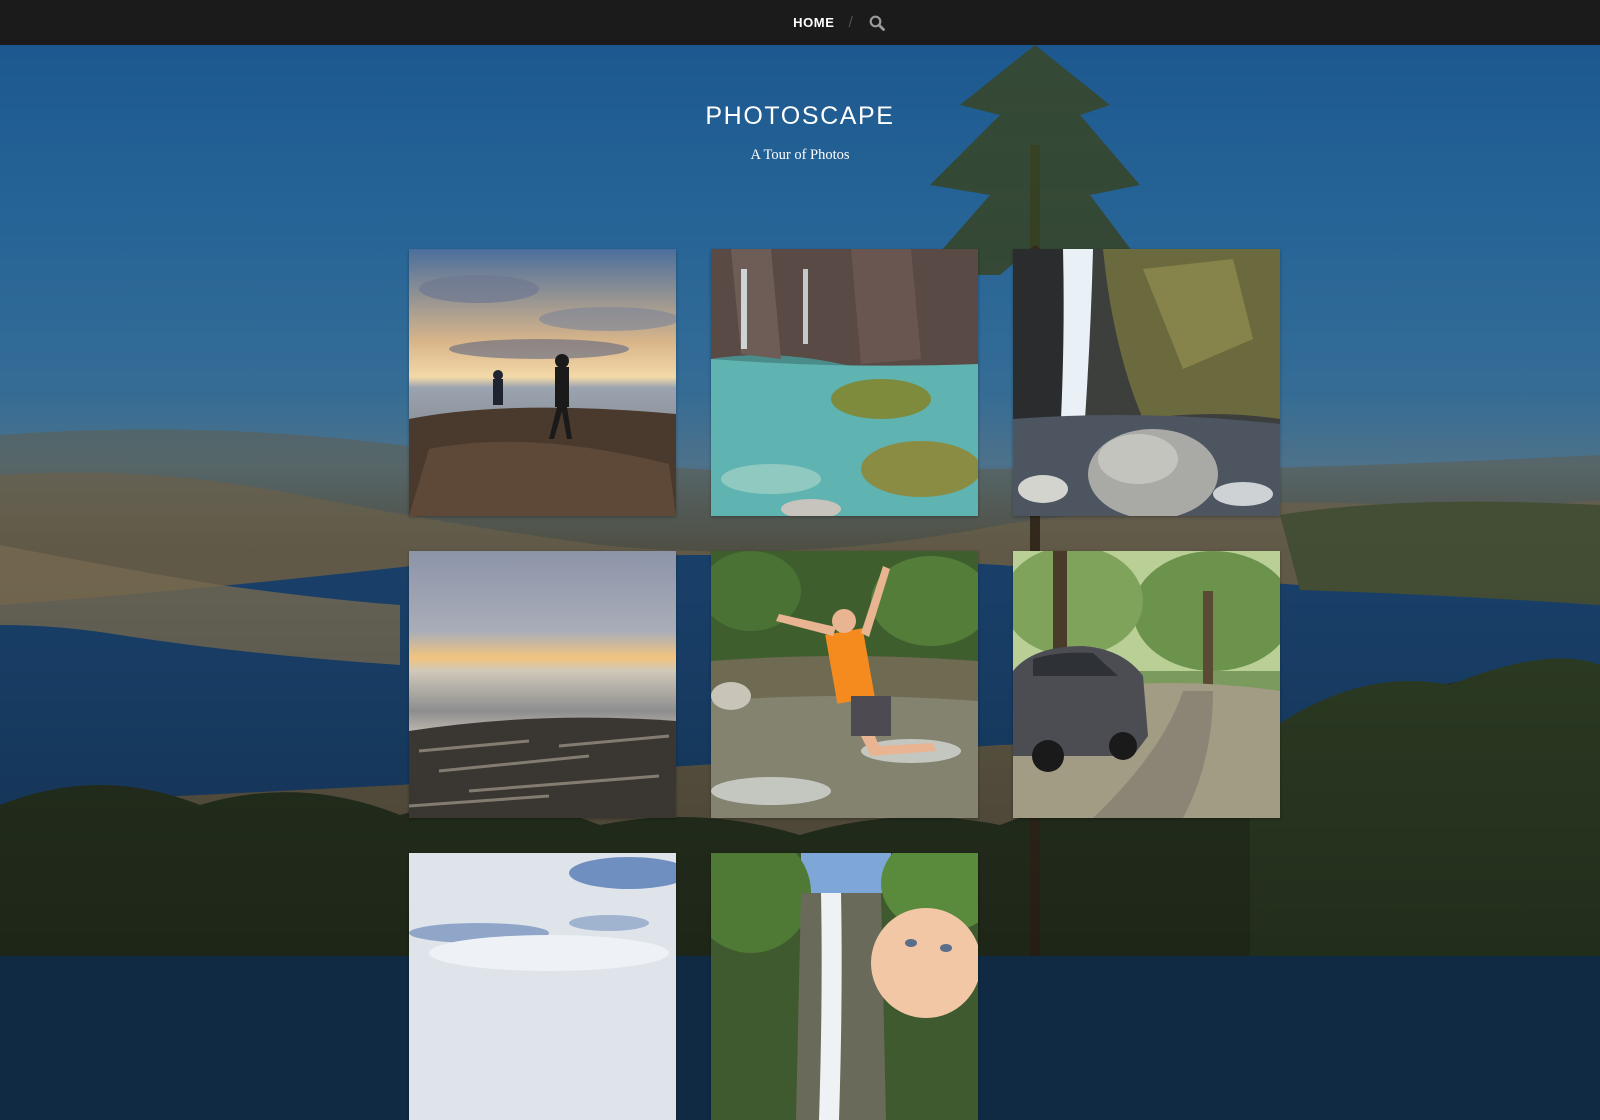  What do you see at coordinates (800, 155) in the screenshot?
I see `site-tagline: A Tour of Photos` at bounding box center [800, 155].